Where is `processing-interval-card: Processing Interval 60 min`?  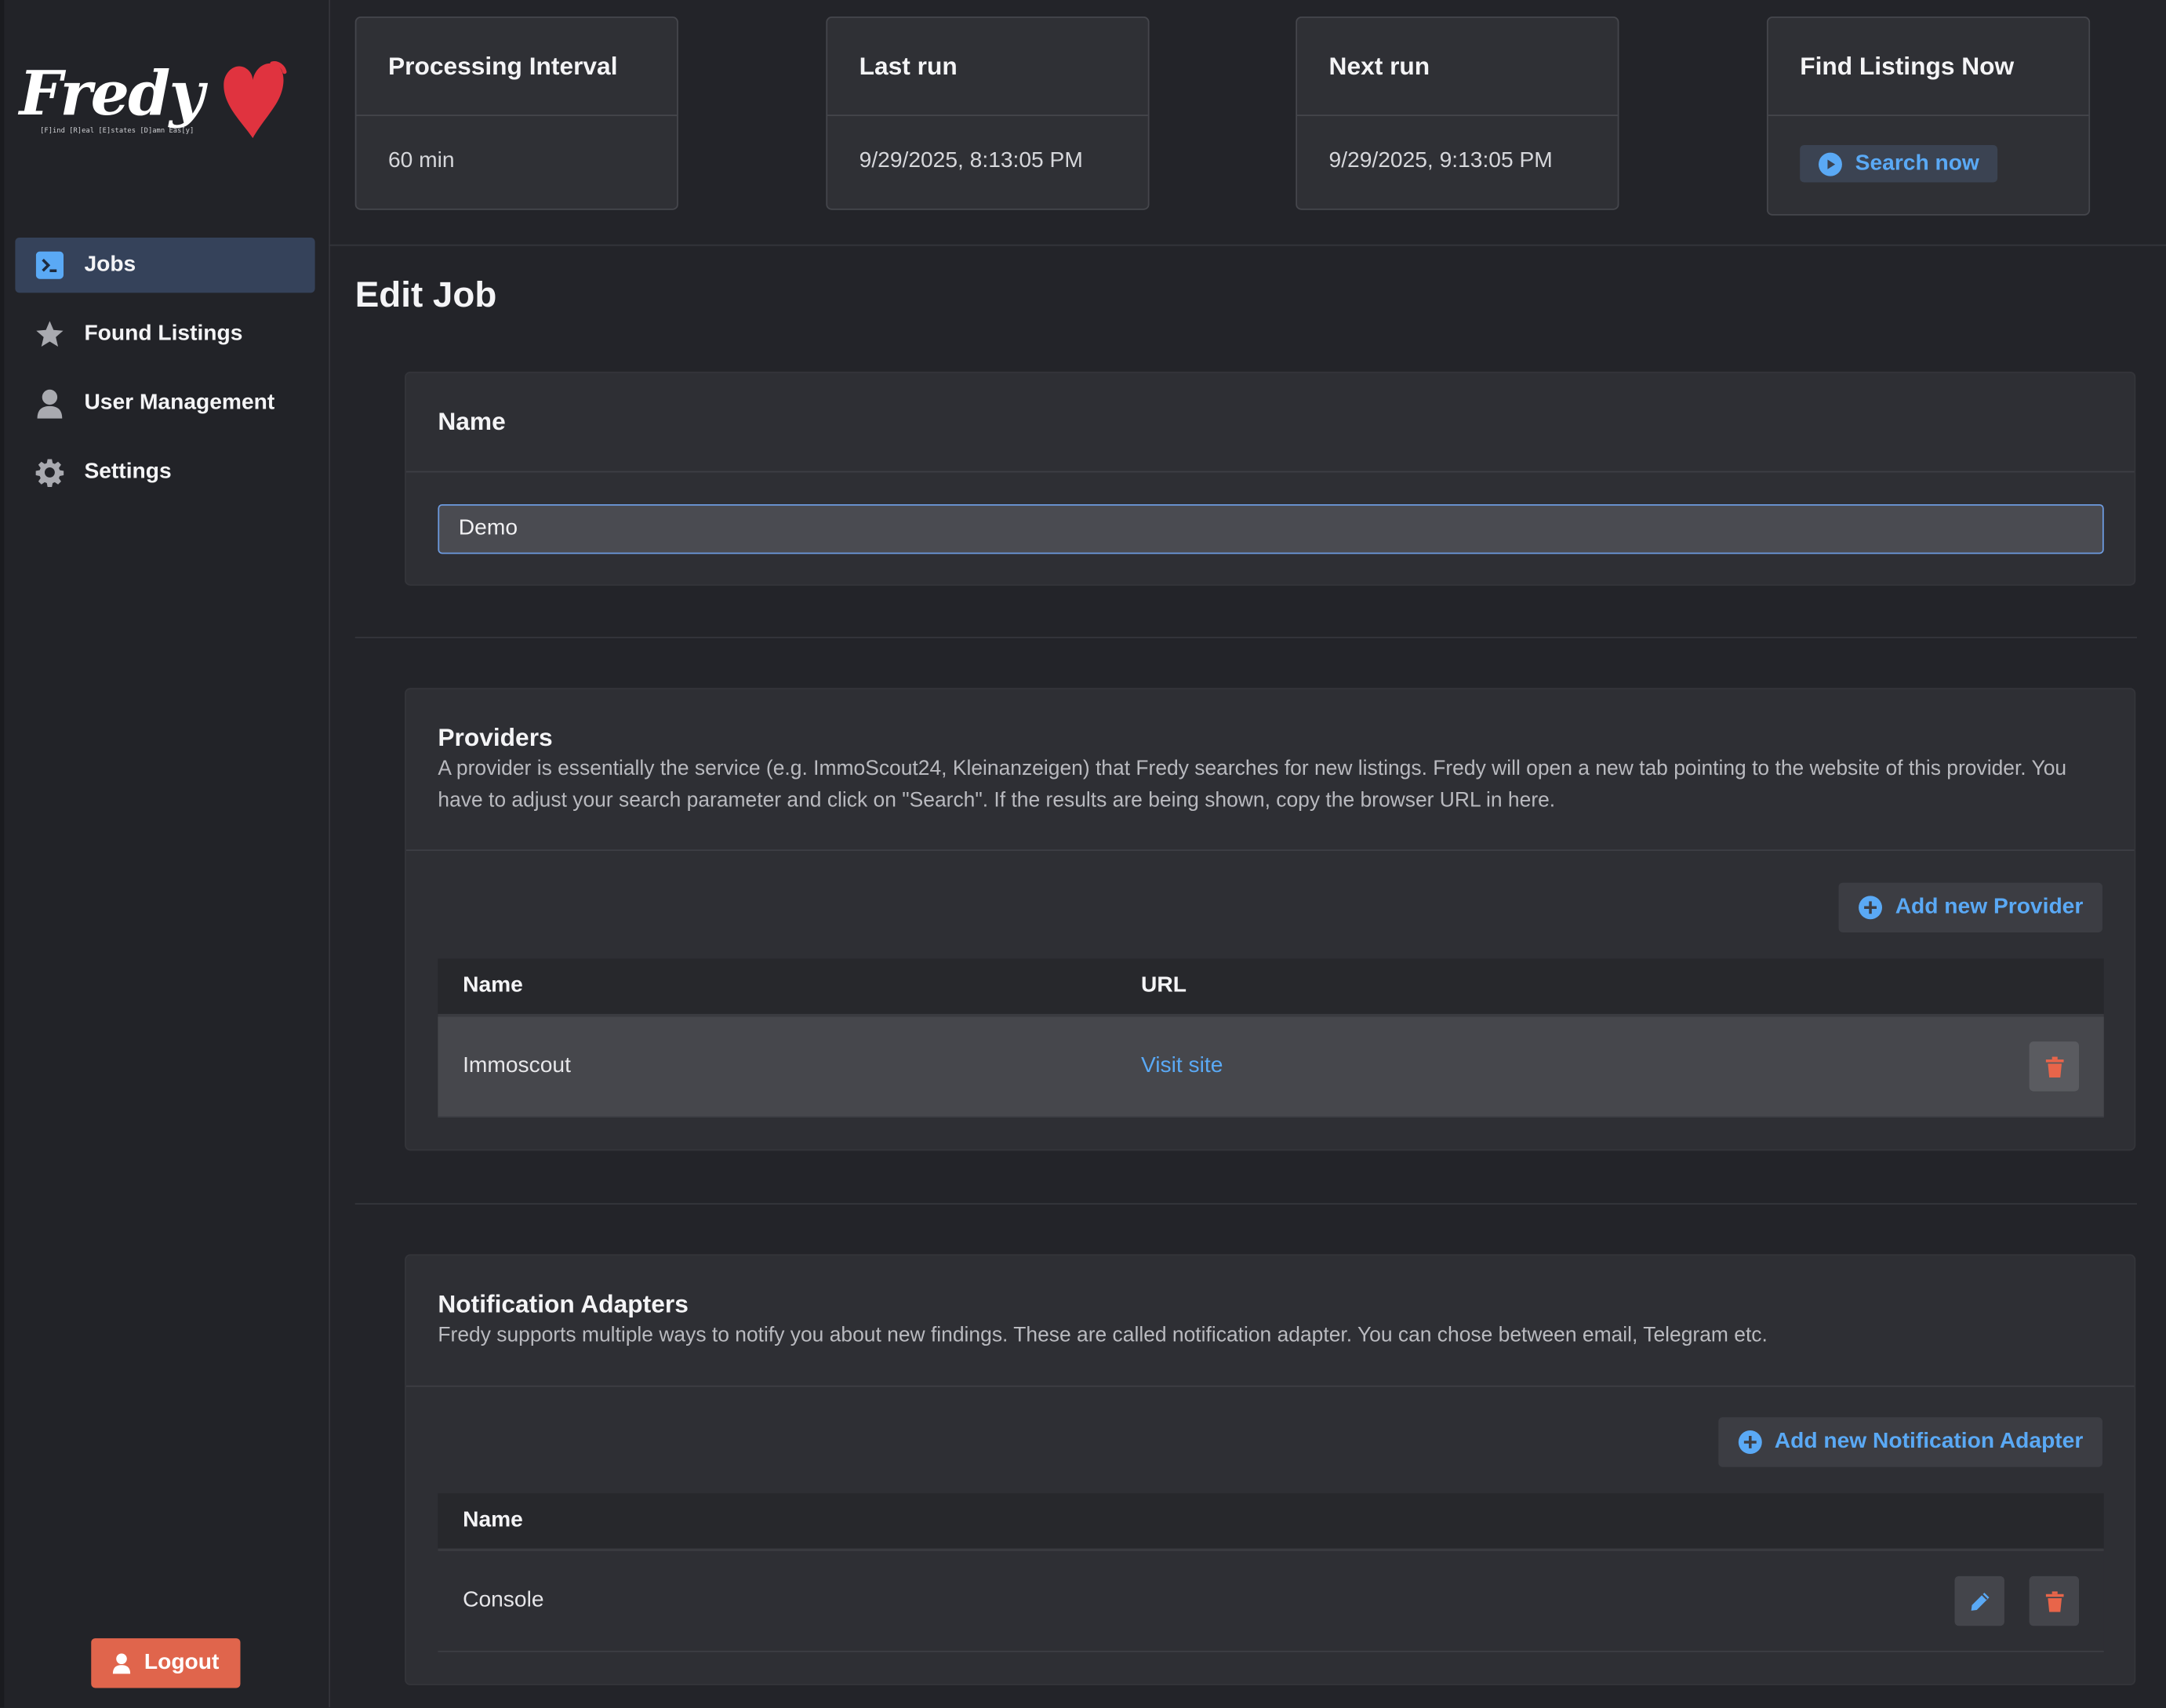
processing-interval-card: Processing Interval 60 min is located at coordinates (516, 113).